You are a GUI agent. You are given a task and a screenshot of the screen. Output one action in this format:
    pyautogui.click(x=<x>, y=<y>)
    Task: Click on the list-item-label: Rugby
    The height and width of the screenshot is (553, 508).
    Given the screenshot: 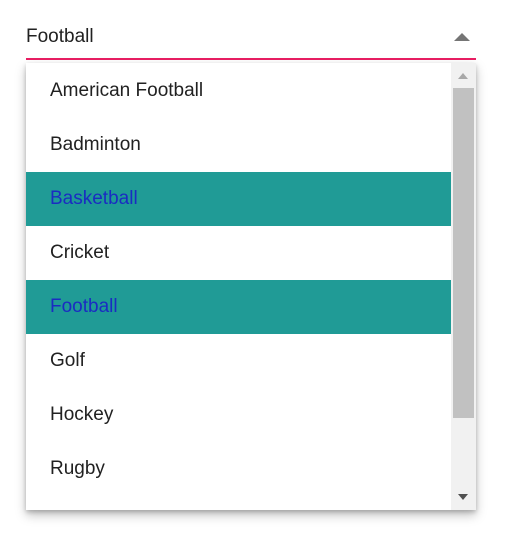 What is the action you would take?
    pyautogui.click(x=77, y=468)
    